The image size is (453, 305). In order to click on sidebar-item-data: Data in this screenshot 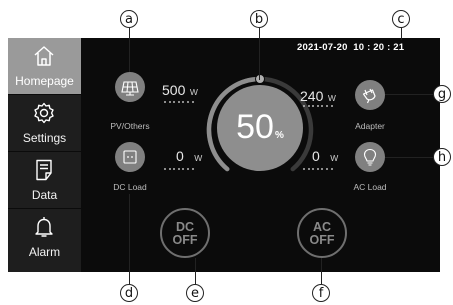, I will do `click(44, 180)`.